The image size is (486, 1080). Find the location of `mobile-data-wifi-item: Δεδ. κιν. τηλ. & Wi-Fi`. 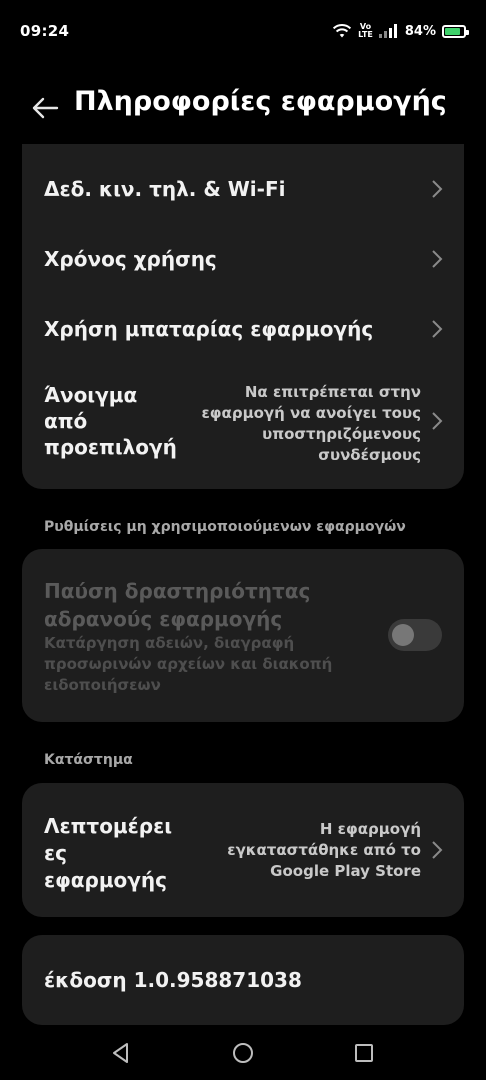

mobile-data-wifi-item: Δεδ. κιν. τηλ. & Wi-Fi is located at coordinates (243, 189).